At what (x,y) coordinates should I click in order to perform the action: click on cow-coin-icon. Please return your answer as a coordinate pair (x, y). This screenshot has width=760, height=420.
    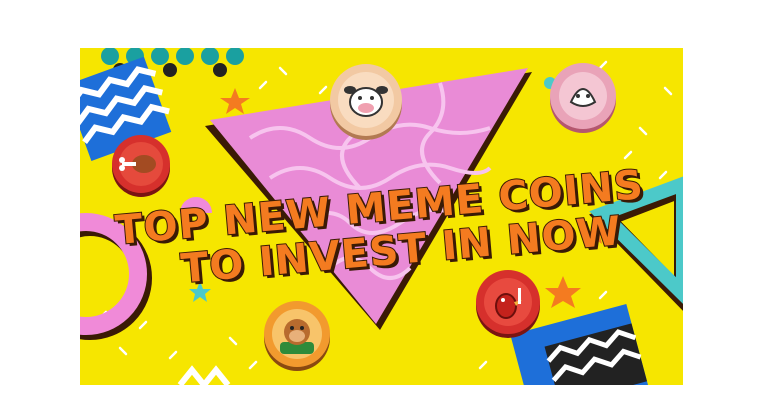
    Looking at the image, I should click on (366, 102).